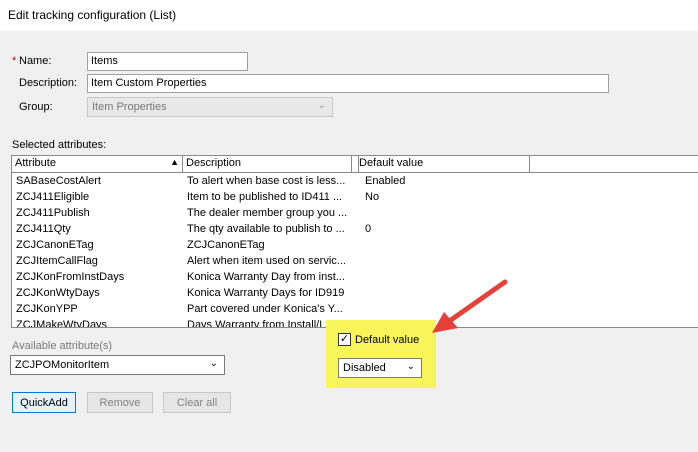 The image size is (698, 452). What do you see at coordinates (470, 306) in the screenshot?
I see `annotation-arrow-icon` at bounding box center [470, 306].